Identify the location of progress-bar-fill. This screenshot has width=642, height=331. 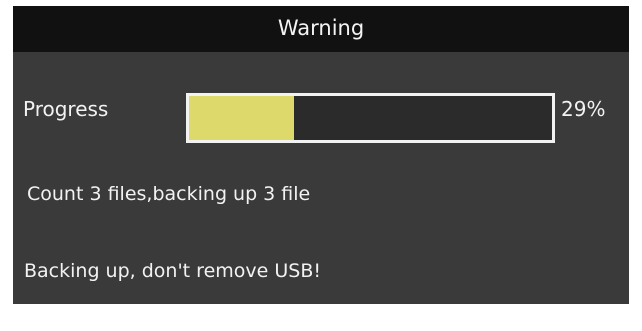
(242, 118).